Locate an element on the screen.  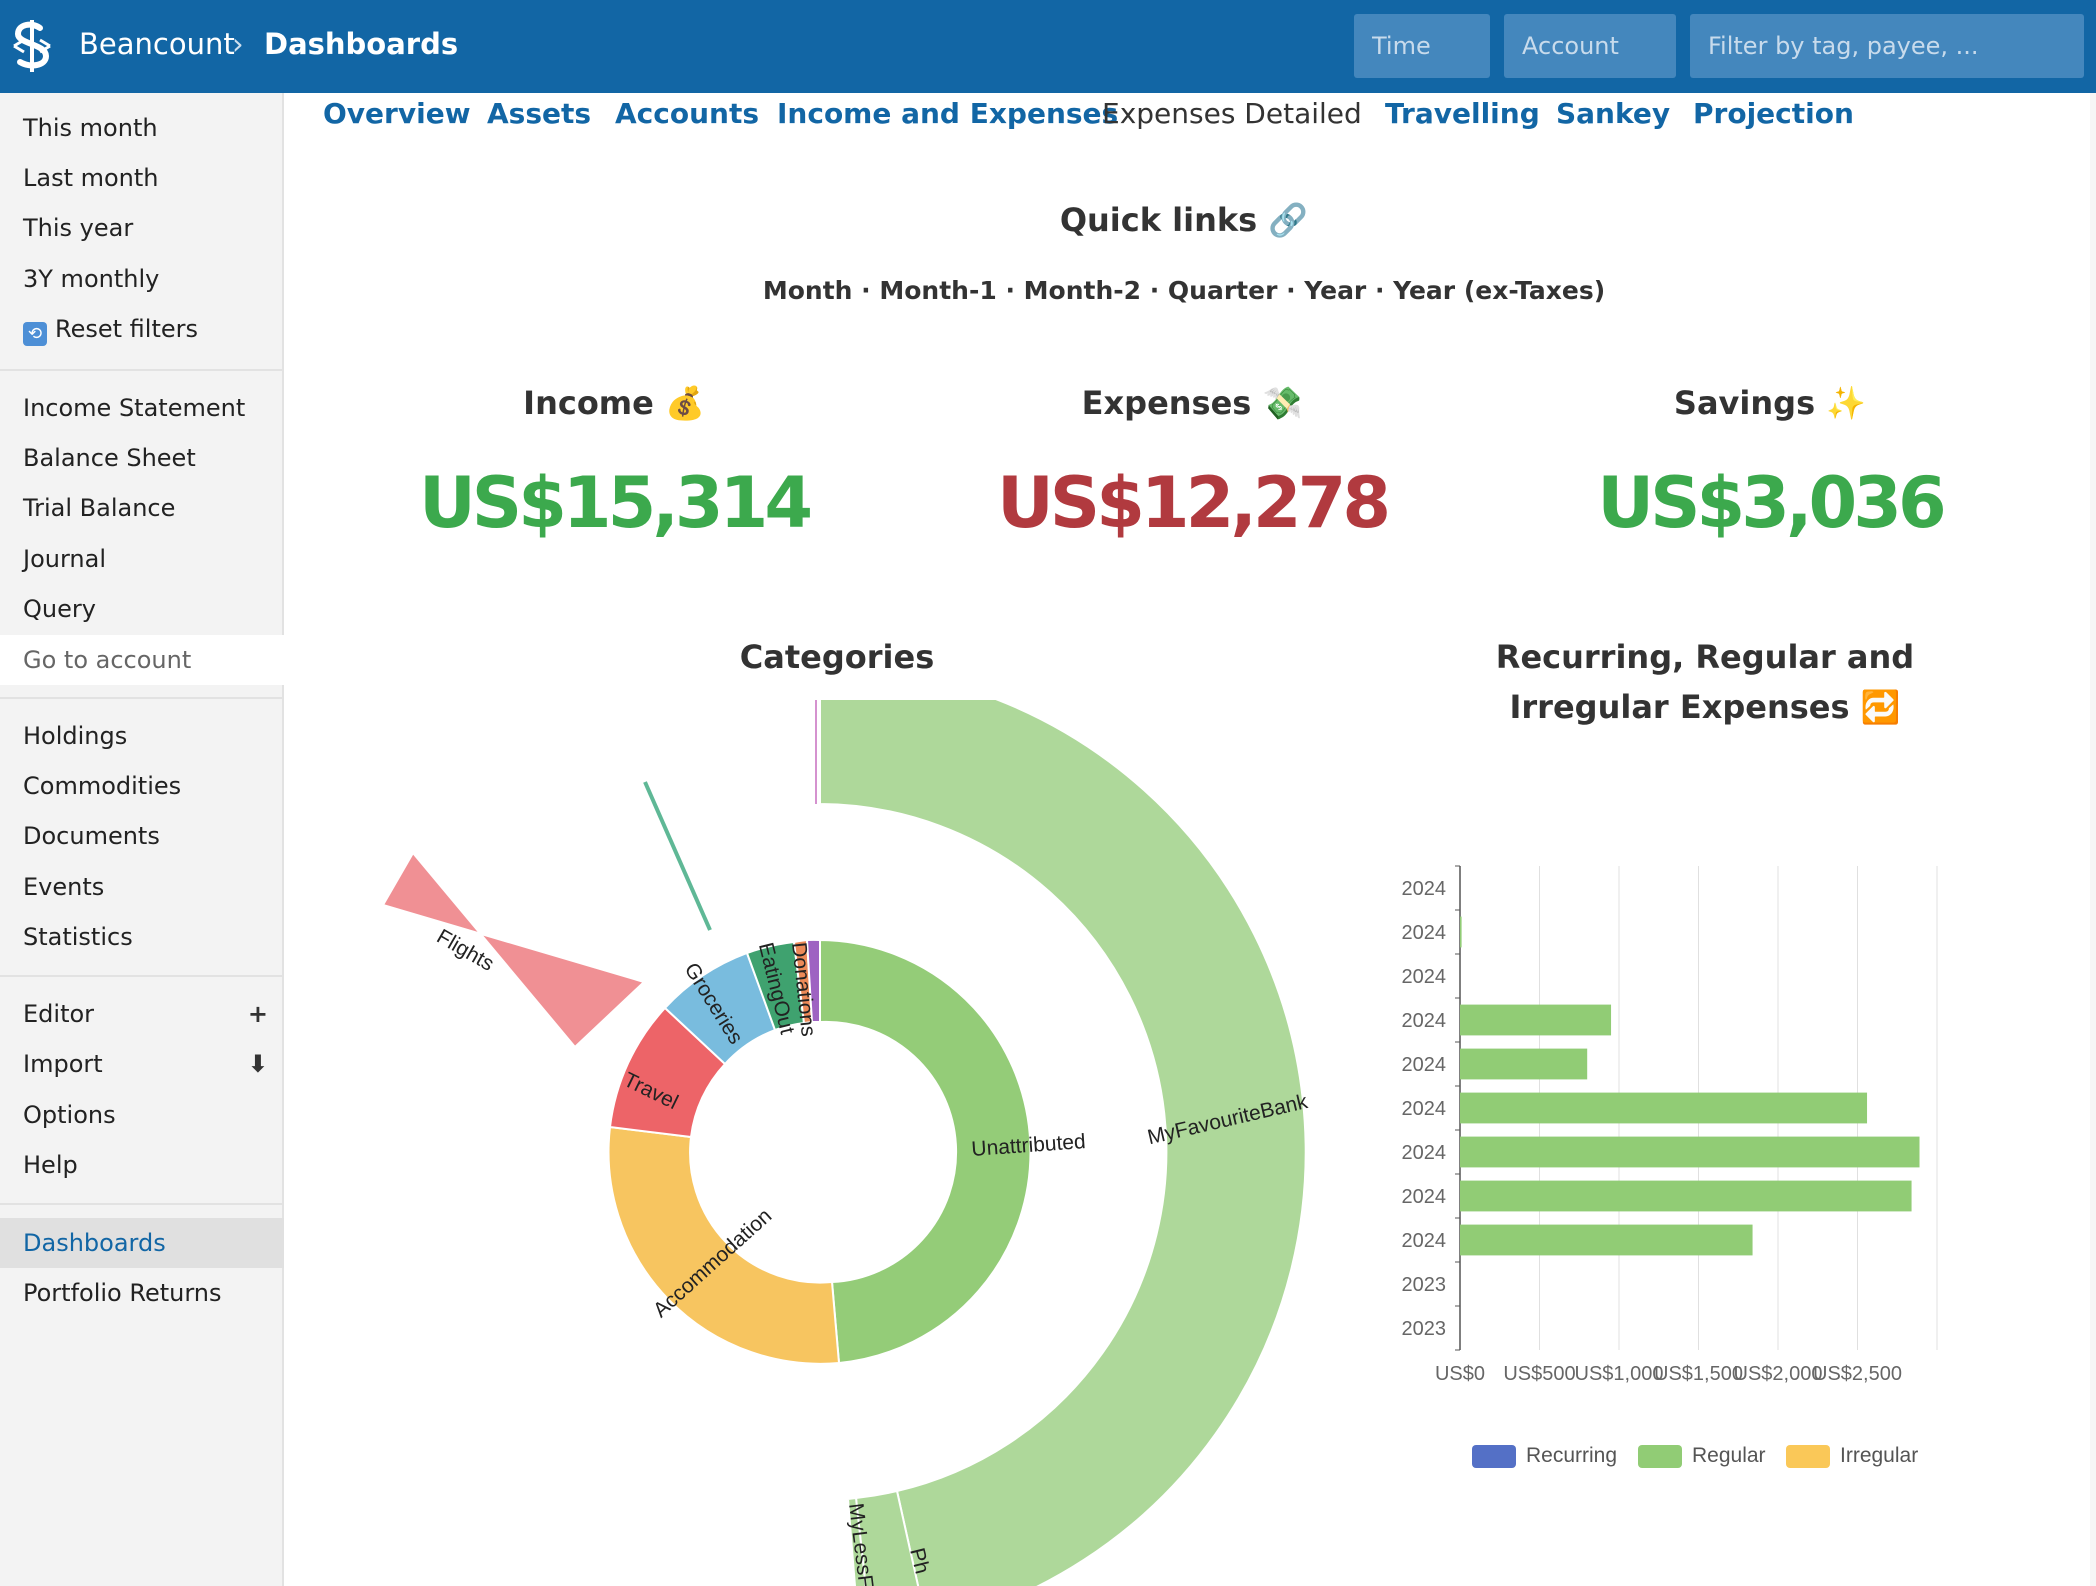
sidebar-item-dashboards: Dashboards is located at coordinates (142, 1243).